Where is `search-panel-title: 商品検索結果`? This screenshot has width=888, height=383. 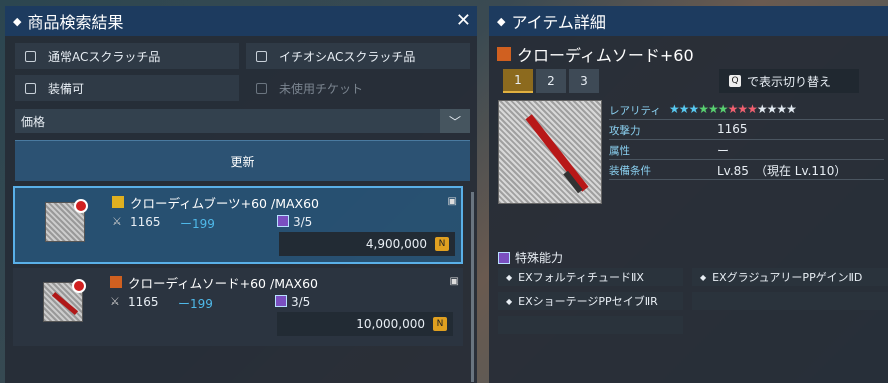
search-panel-title: 商品検索結果 is located at coordinates (75, 22).